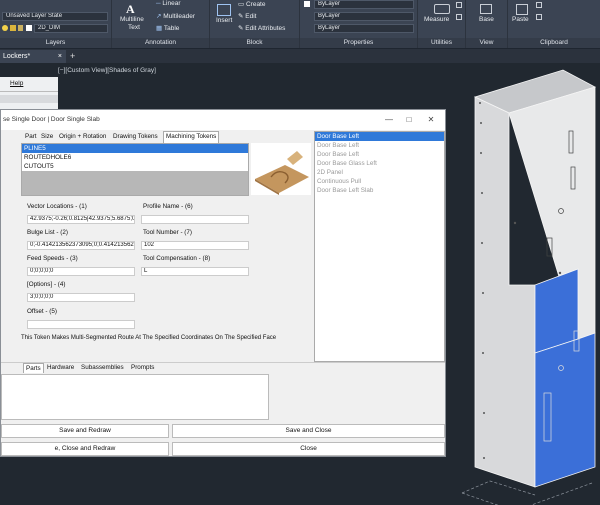 This screenshot has width=600, height=505. What do you see at coordinates (179, 16) in the screenshot?
I see `multileader-label: Multileader` at bounding box center [179, 16].